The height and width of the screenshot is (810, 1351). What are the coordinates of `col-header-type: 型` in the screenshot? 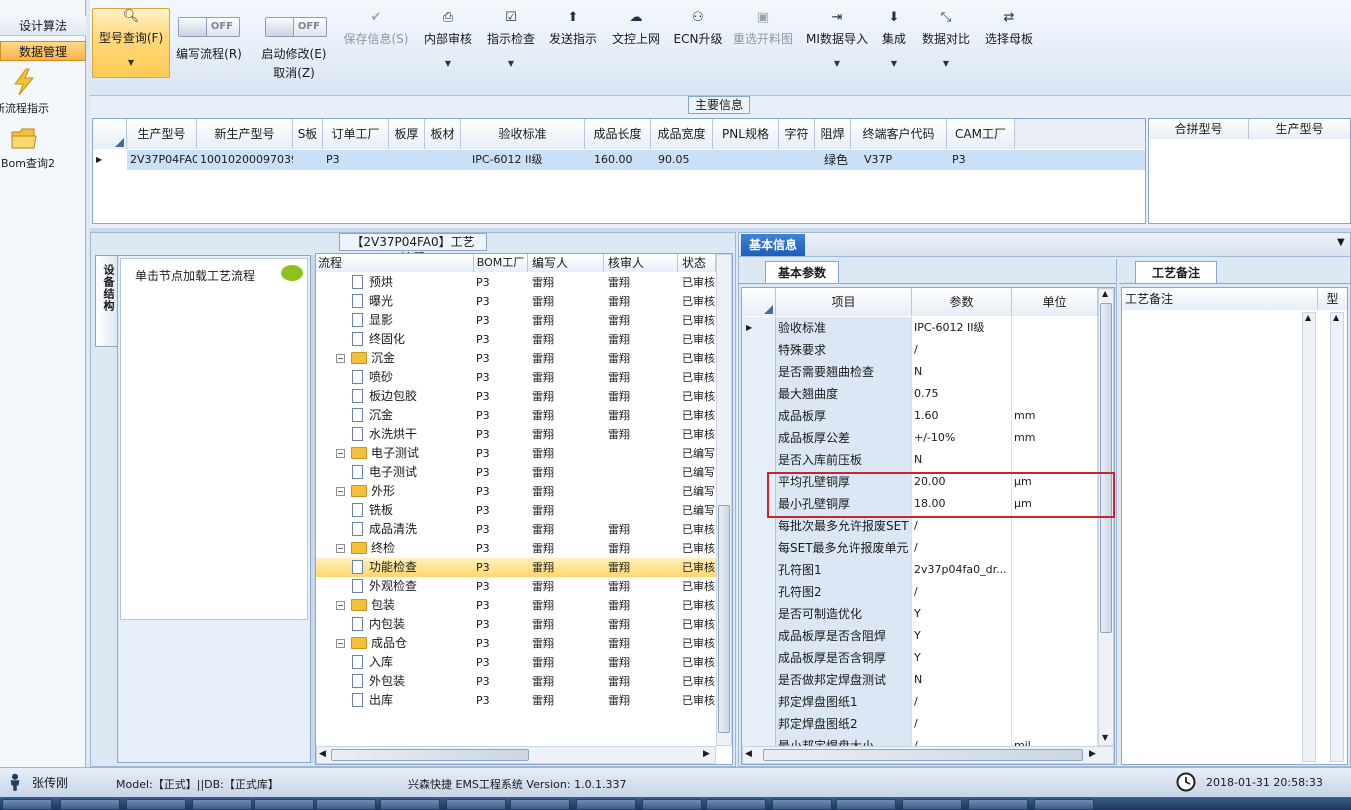 It's located at (1332, 299).